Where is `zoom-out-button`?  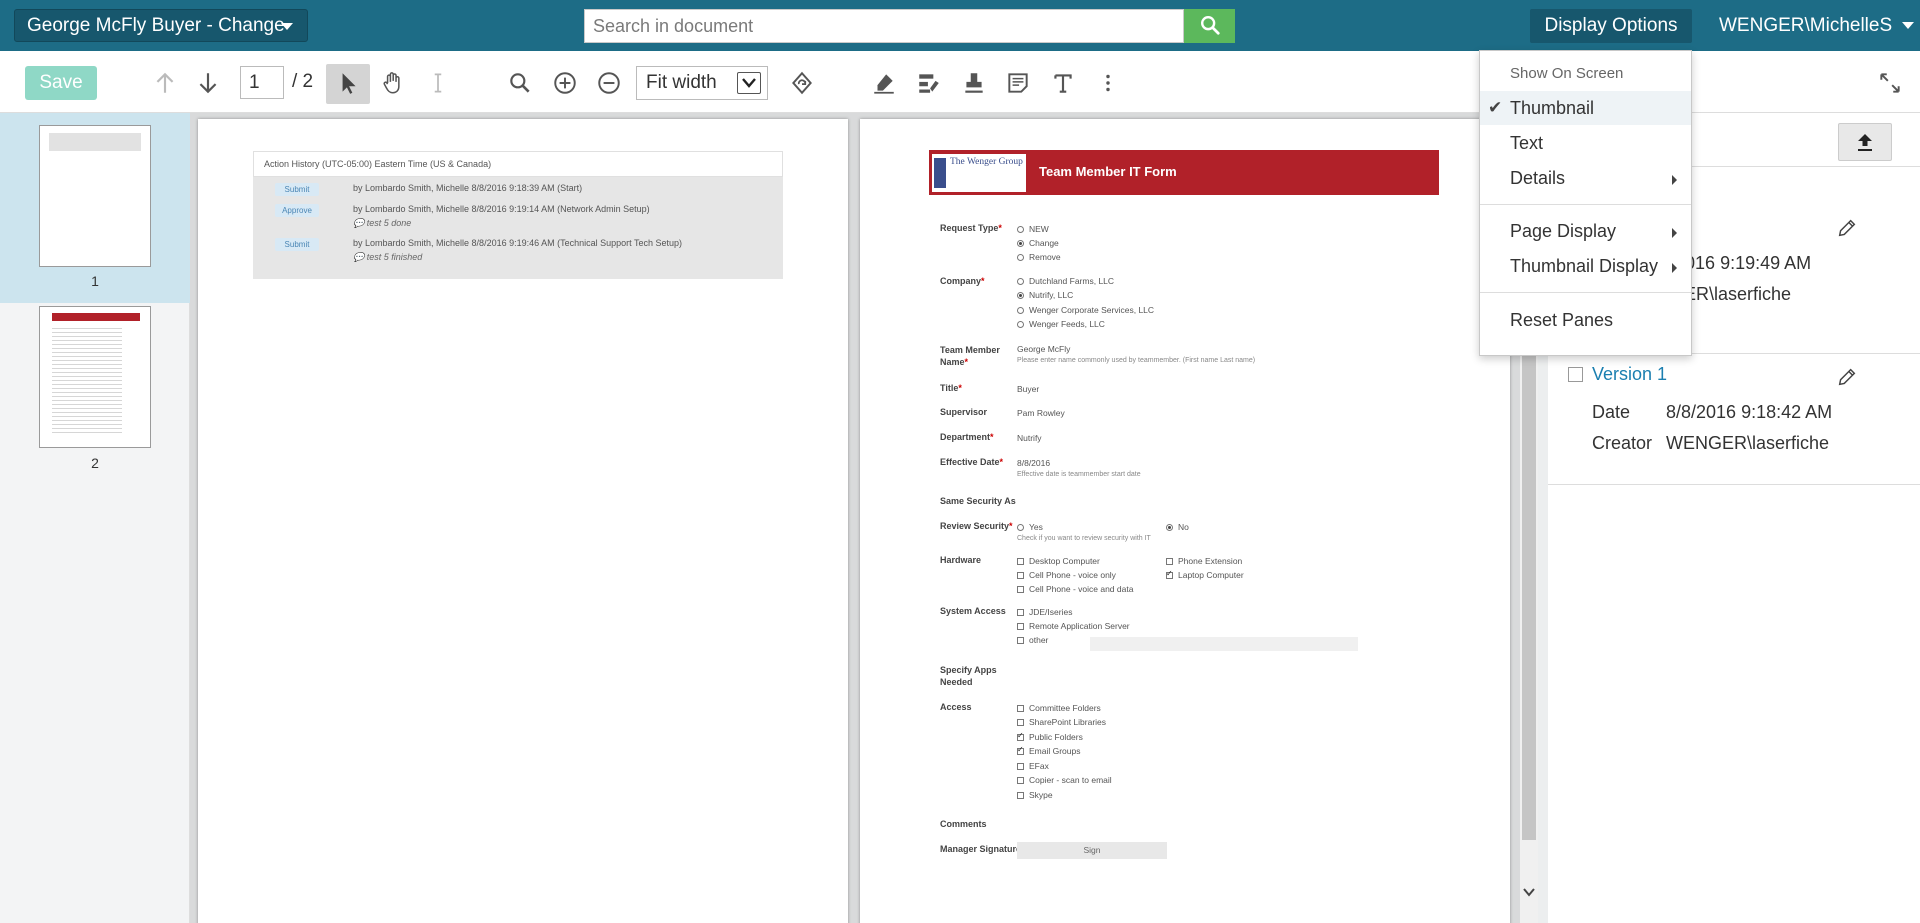
zoom-out-button is located at coordinates (609, 83).